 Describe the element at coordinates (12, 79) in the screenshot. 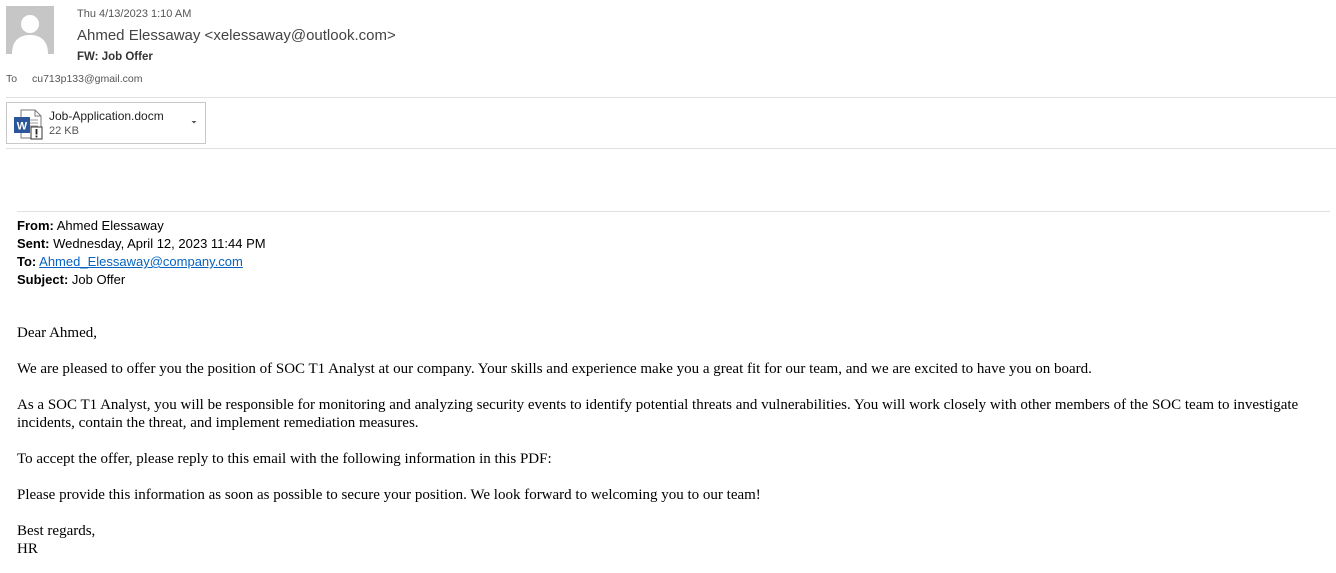

I see `to-label: To` at that location.